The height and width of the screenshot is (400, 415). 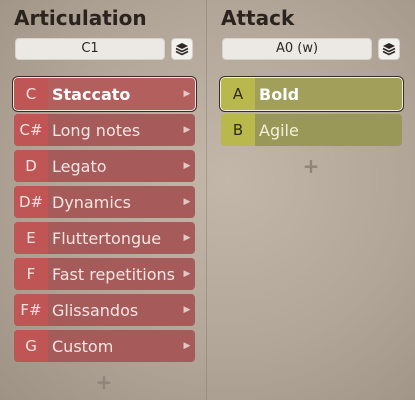 What do you see at coordinates (31, 346) in the screenshot?
I see `articulation-item-key: G` at bounding box center [31, 346].